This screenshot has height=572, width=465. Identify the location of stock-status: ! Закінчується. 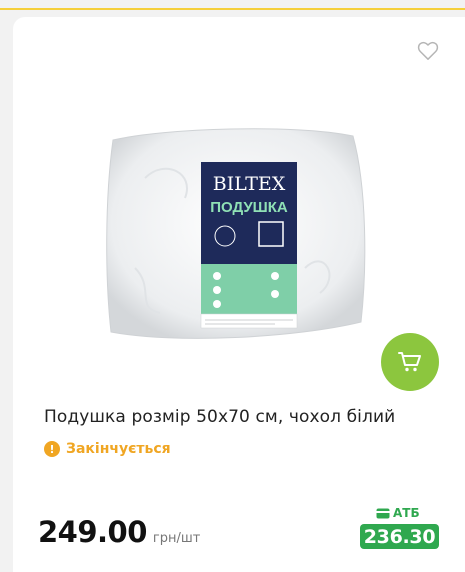
(107, 449).